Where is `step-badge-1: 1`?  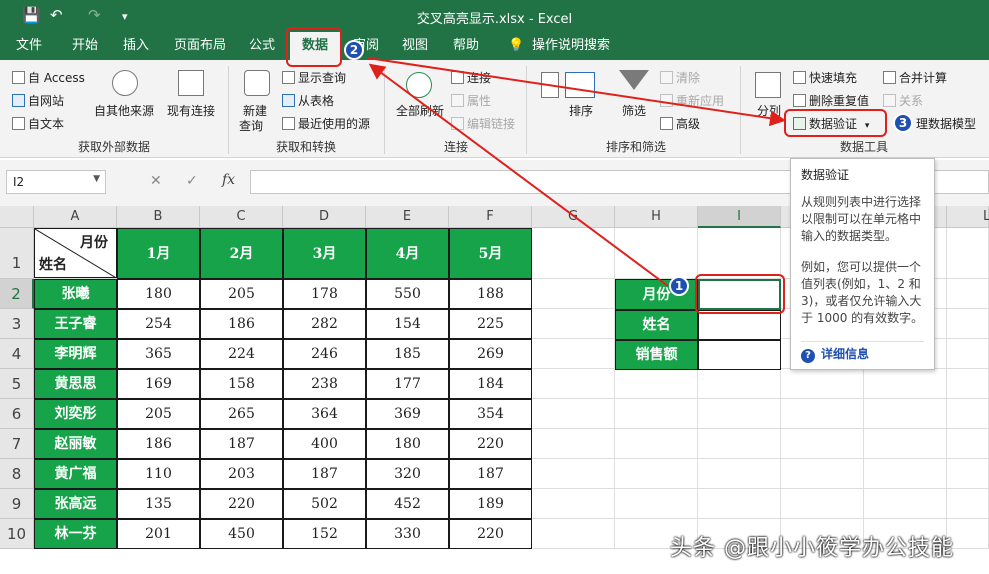 step-badge-1: 1 is located at coordinates (679, 286).